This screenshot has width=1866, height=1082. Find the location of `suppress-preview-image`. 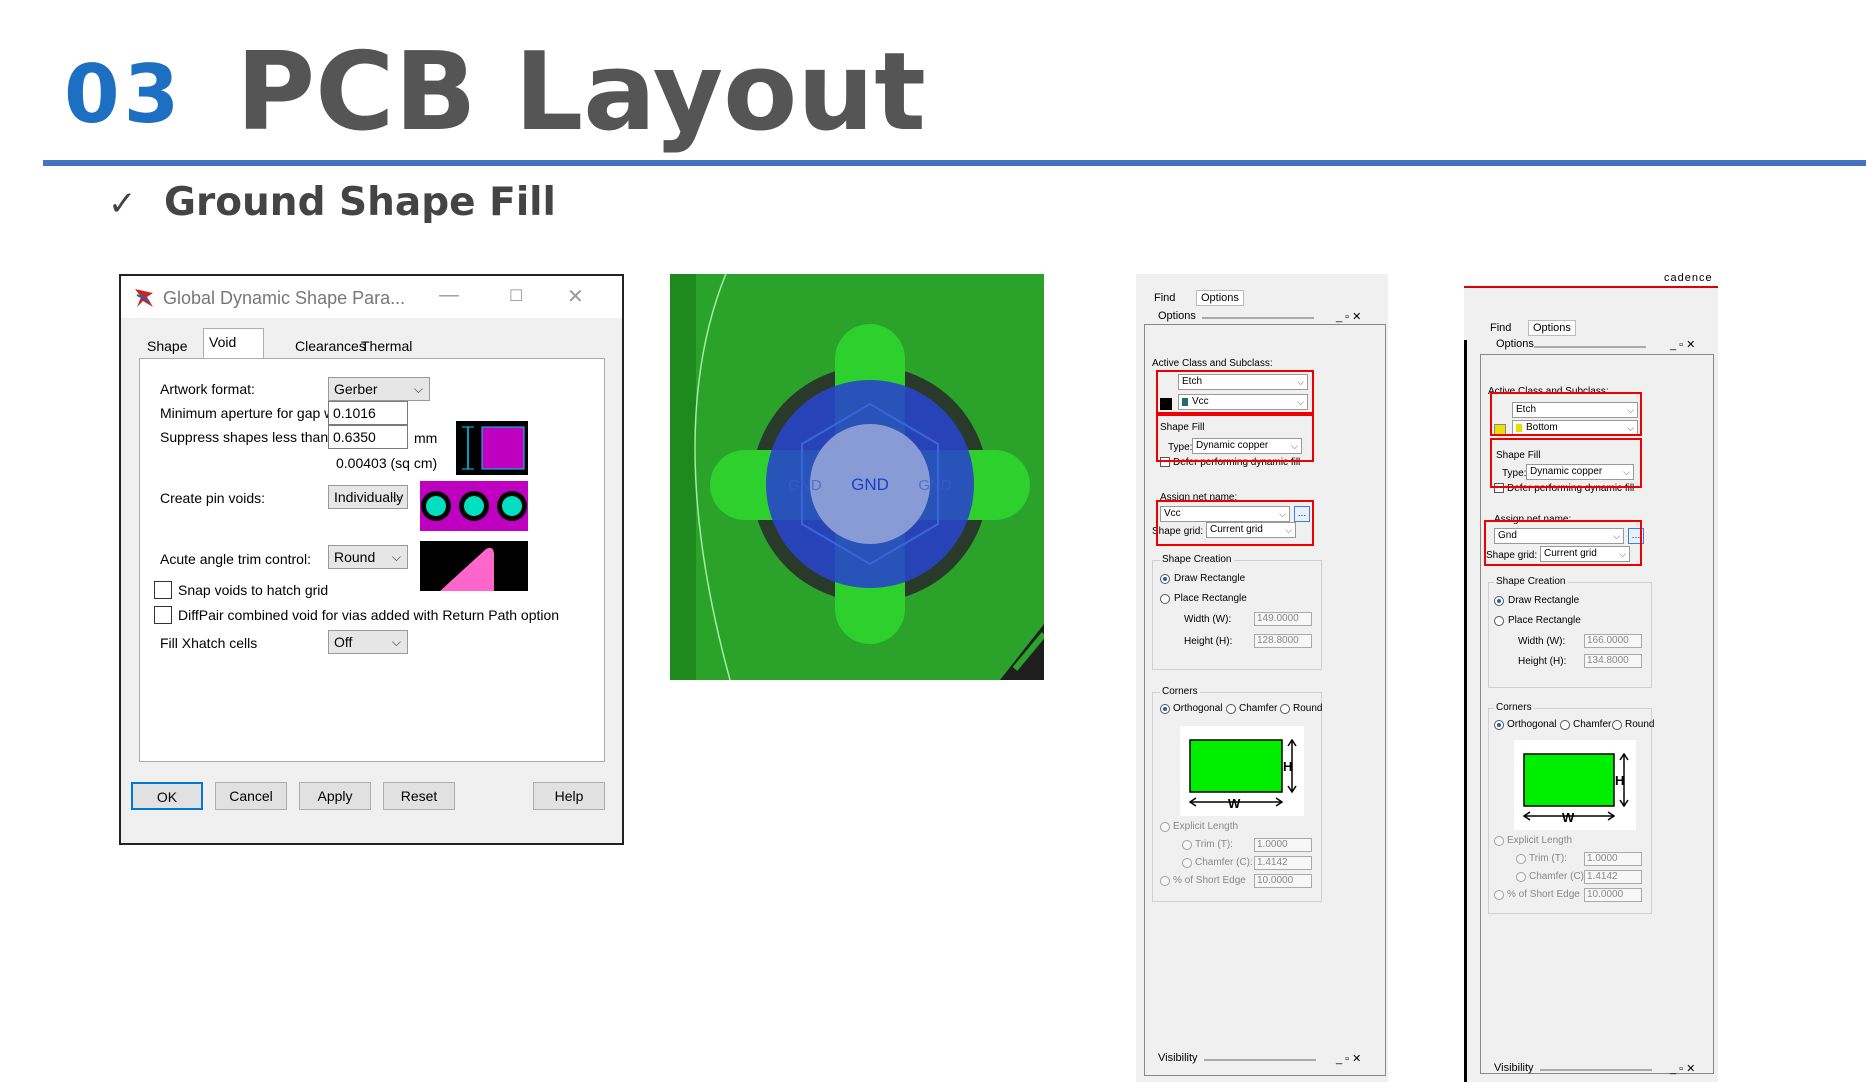

suppress-preview-image is located at coordinates (492, 448).